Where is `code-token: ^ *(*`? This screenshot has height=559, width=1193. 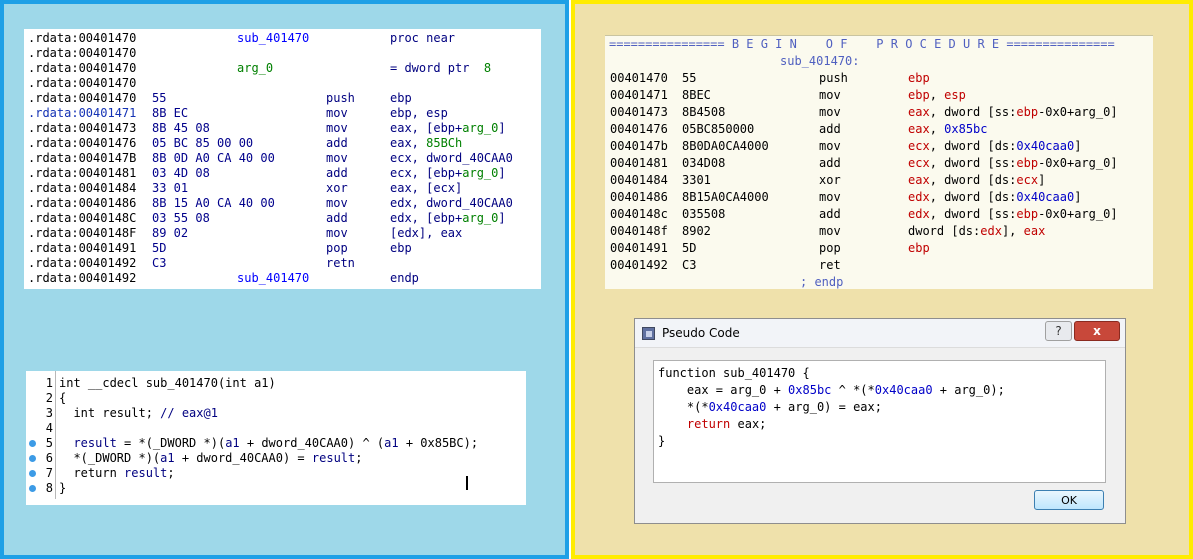
code-token: ^ *(* is located at coordinates (853, 390).